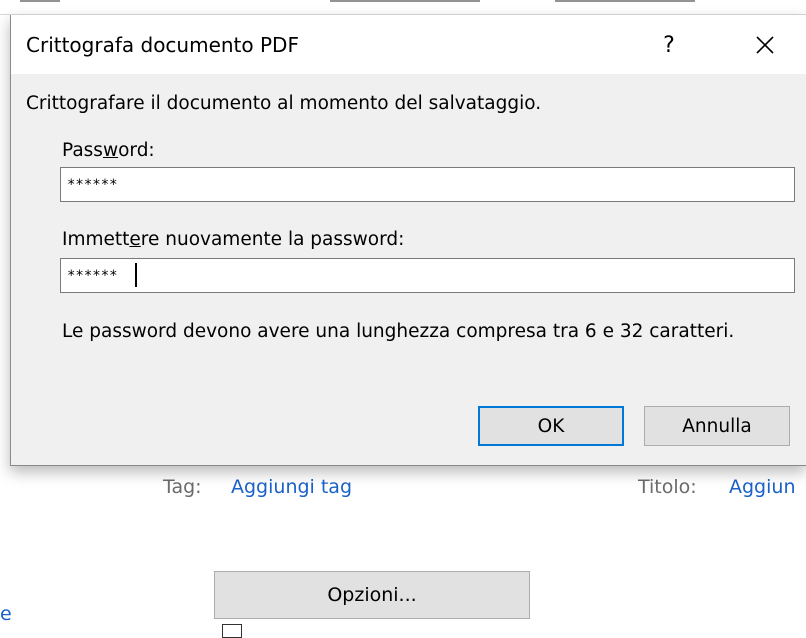 Image resolution: width=806 pixels, height=638 pixels. What do you see at coordinates (427, 184) in the screenshot?
I see `password-input` at bounding box center [427, 184].